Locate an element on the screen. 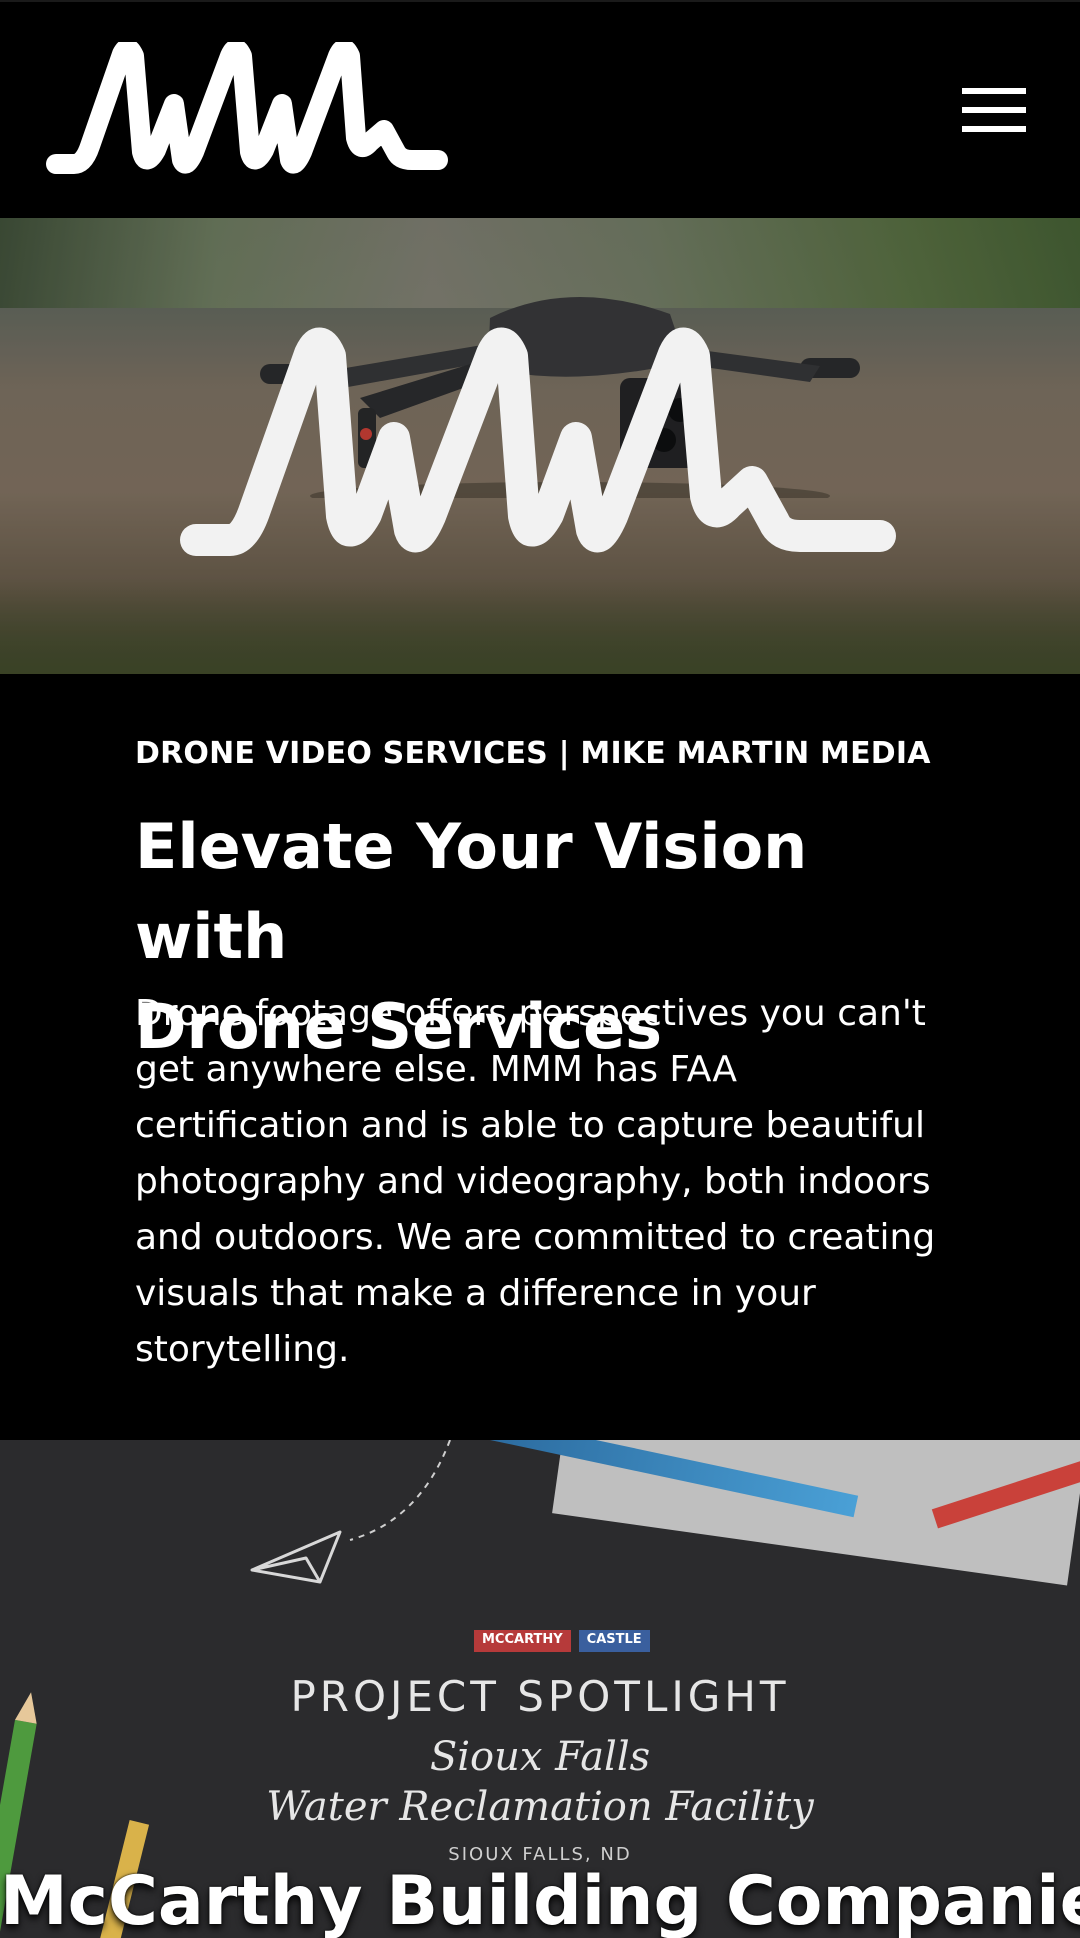 The height and width of the screenshot is (1938, 1080). headline-line-1: Elevate Your Vision with is located at coordinates (471, 891).